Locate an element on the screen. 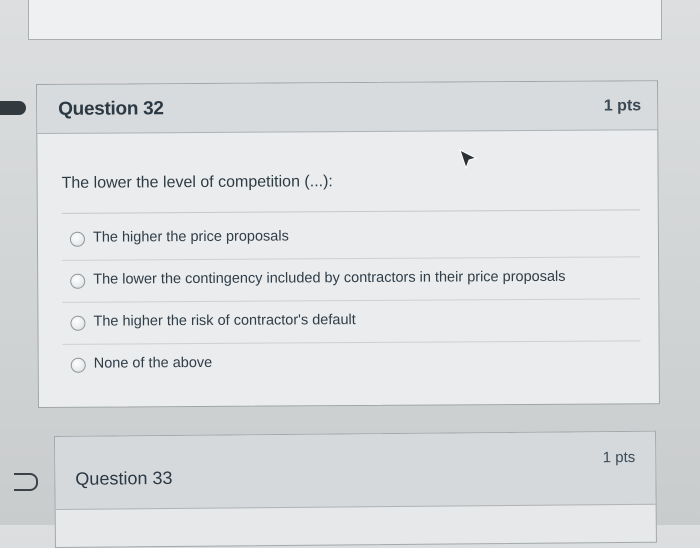 The height and width of the screenshot is (548, 700). divider is located at coordinates (350, 211).